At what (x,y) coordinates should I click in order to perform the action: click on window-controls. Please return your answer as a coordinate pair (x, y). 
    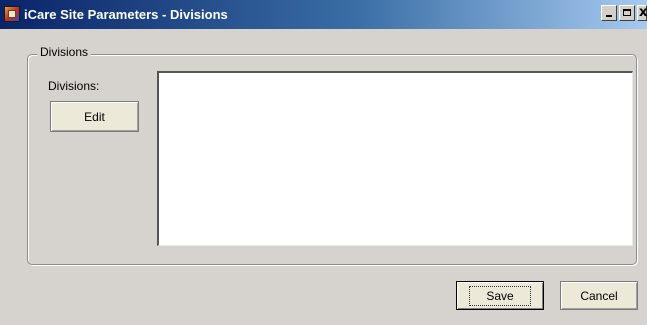
    Looking at the image, I should click on (623, 14).